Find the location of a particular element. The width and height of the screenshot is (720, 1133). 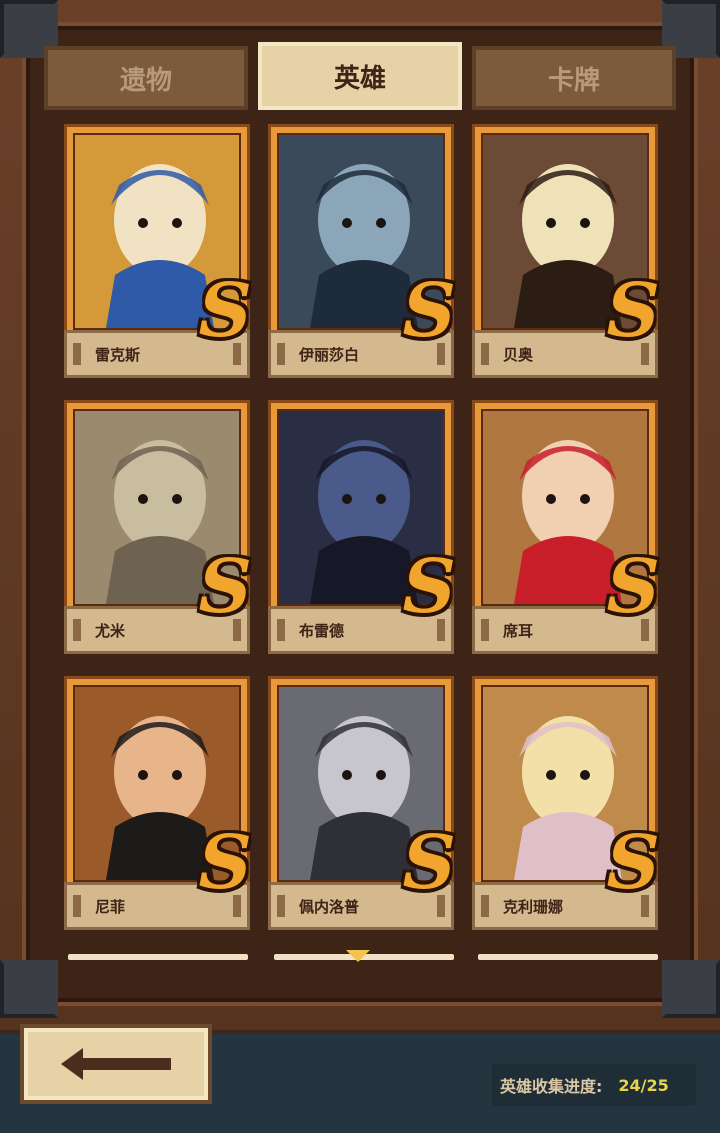

hero-card: 克利珊娜 S is located at coordinates (566, 806).